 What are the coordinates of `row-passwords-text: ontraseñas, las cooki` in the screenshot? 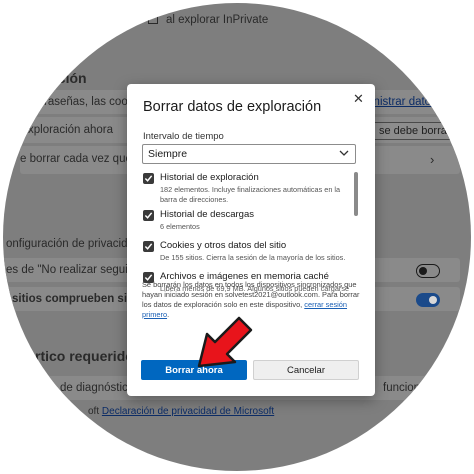 It's located at (82, 102).